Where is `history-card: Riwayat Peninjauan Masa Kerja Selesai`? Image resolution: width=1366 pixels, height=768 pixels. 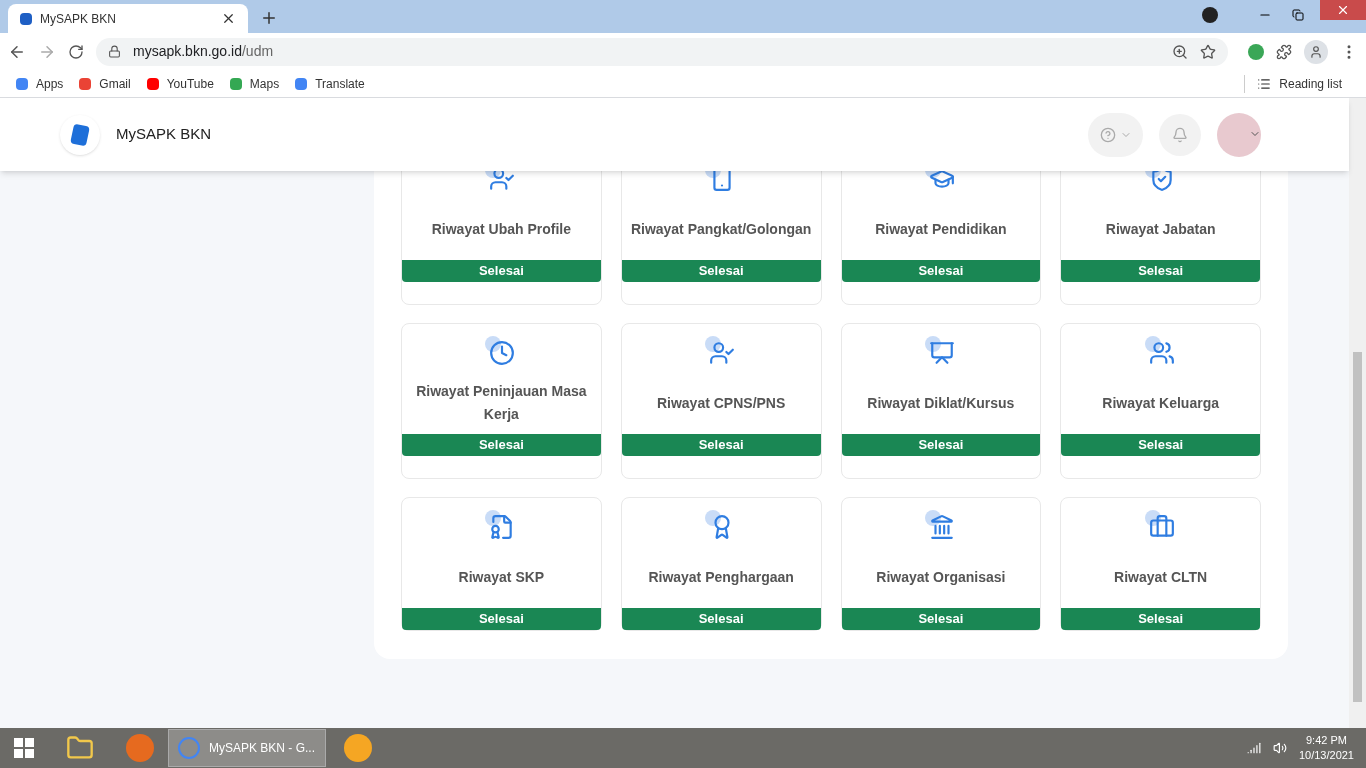 history-card: Riwayat Peninjauan Masa Kerja Selesai is located at coordinates (501, 401).